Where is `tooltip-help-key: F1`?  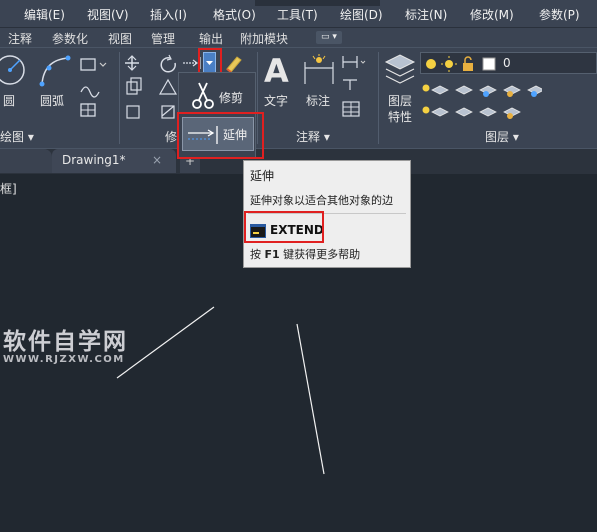 tooltip-help-key: F1 is located at coordinates (272, 254).